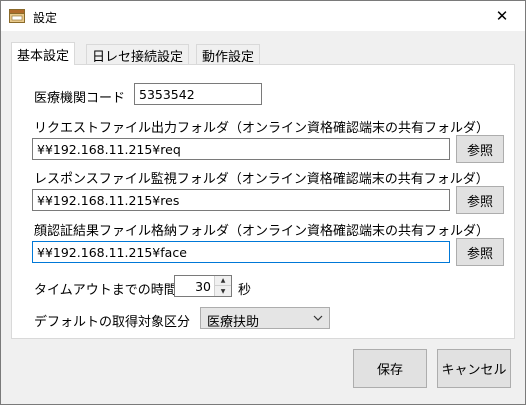  I want to click on window-title: 設定, so click(45, 18).